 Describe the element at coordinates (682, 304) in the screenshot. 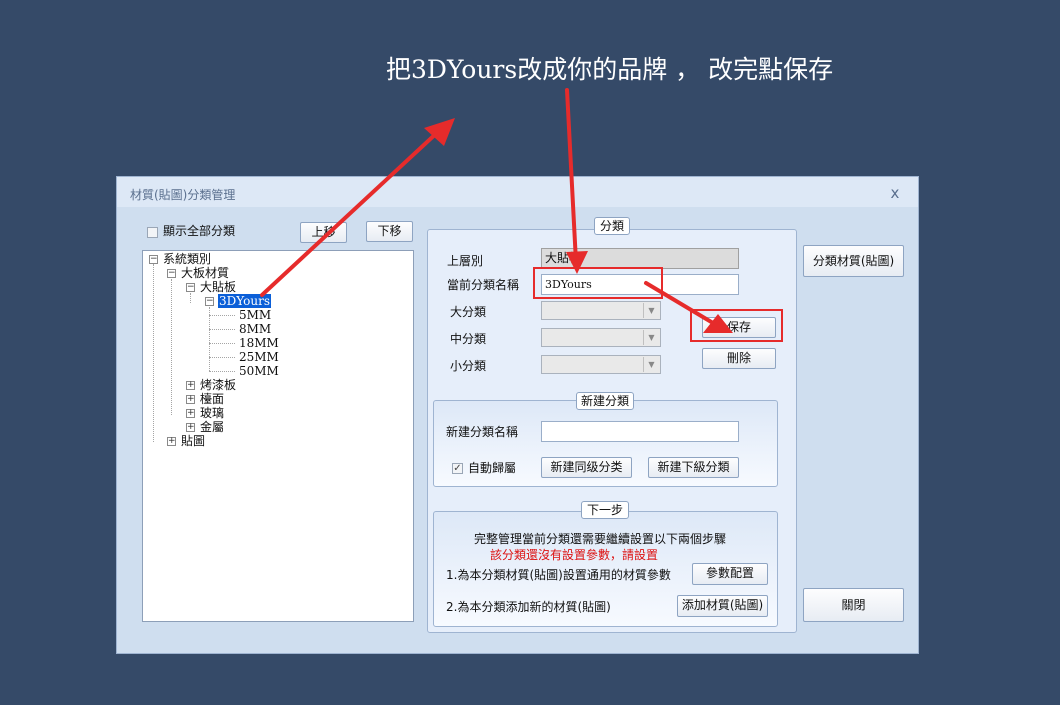

I see `arrow-to-save` at that location.